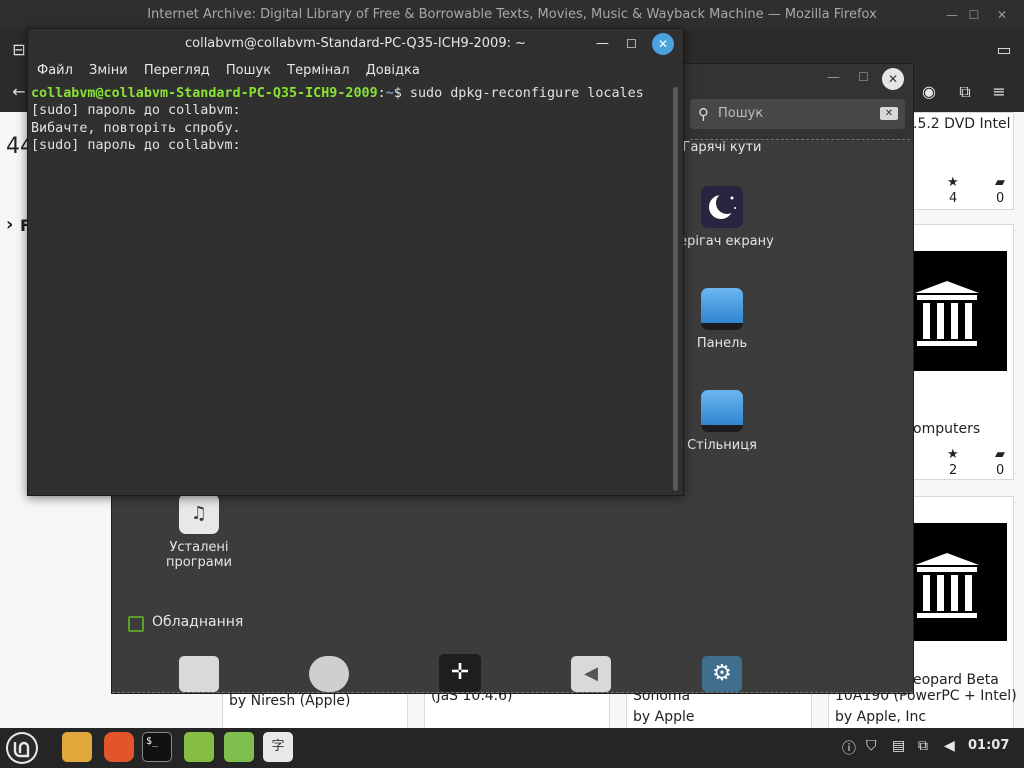 This screenshot has width=1024, height=768. Describe the element at coordinates (797, 114) in the screenshot. I see `search-input: ⚲ Пошук ✕` at that location.